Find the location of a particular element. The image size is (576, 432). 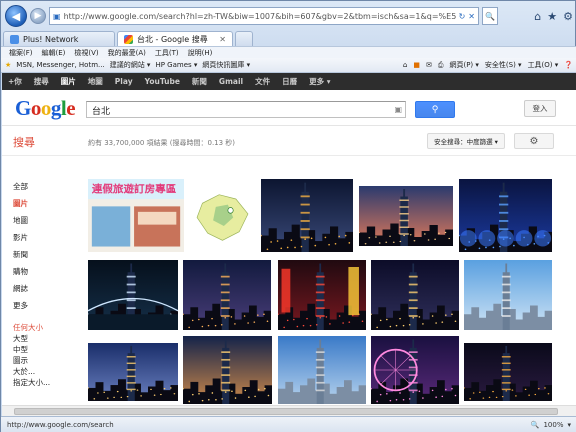

search-input: 台北 ▣ is located at coordinates (246, 109).